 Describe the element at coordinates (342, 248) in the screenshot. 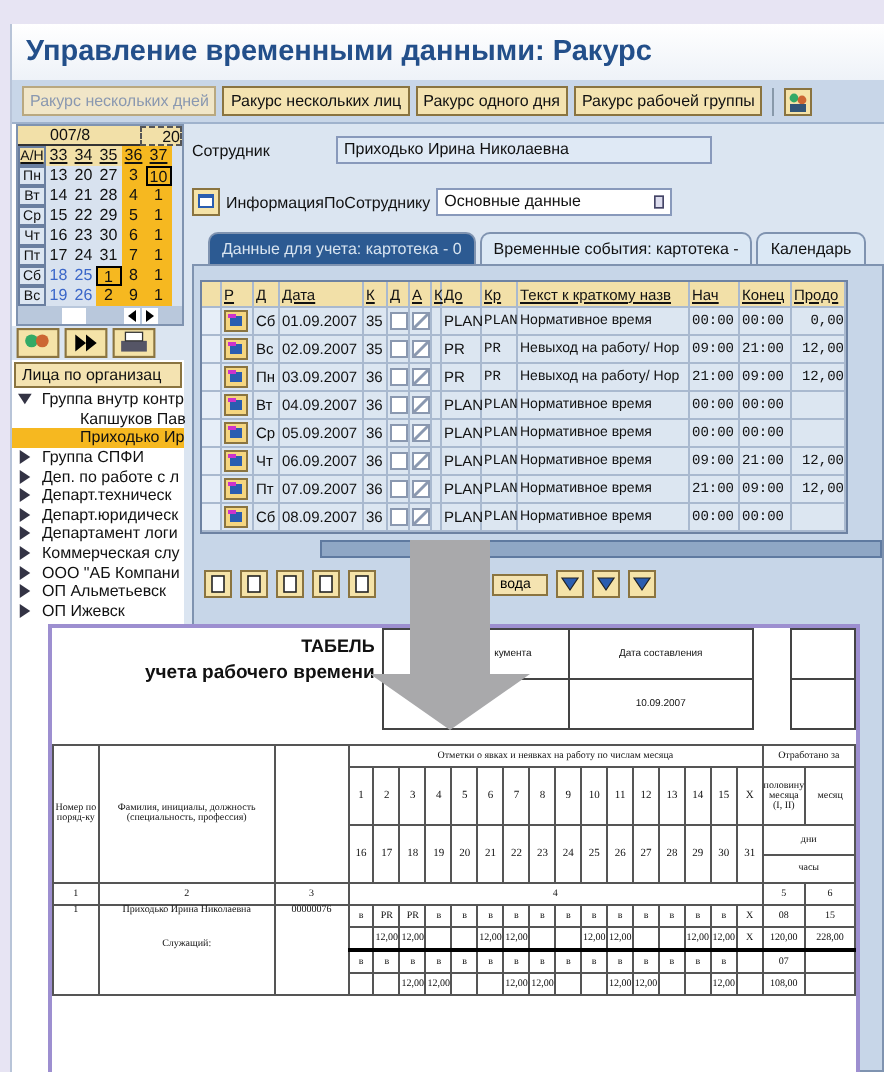

I see `tab: Данные для учета: картотека - 0` at that location.